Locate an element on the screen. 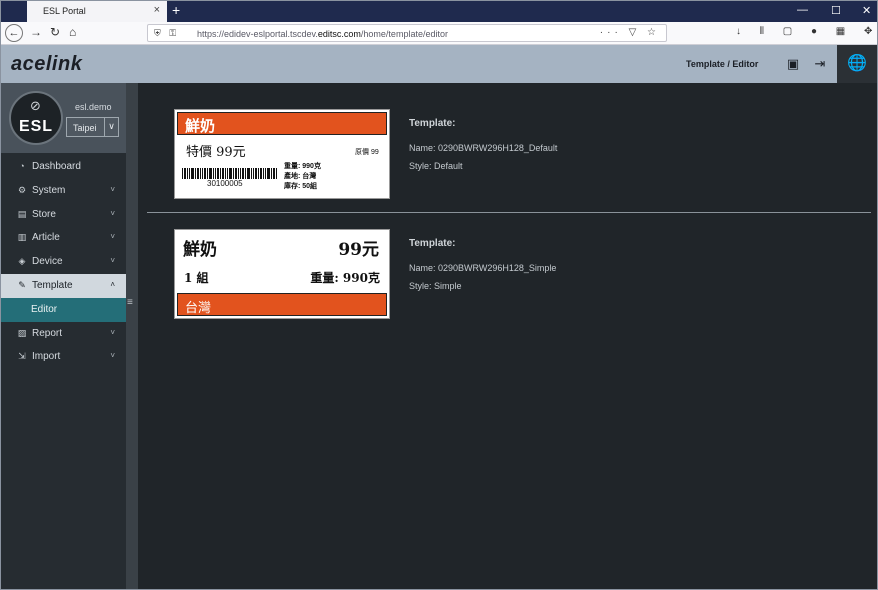 The height and width of the screenshot is (590, 878). sidebar-item-device: ◈ Device ˅ is located at coordinates (64, 262).